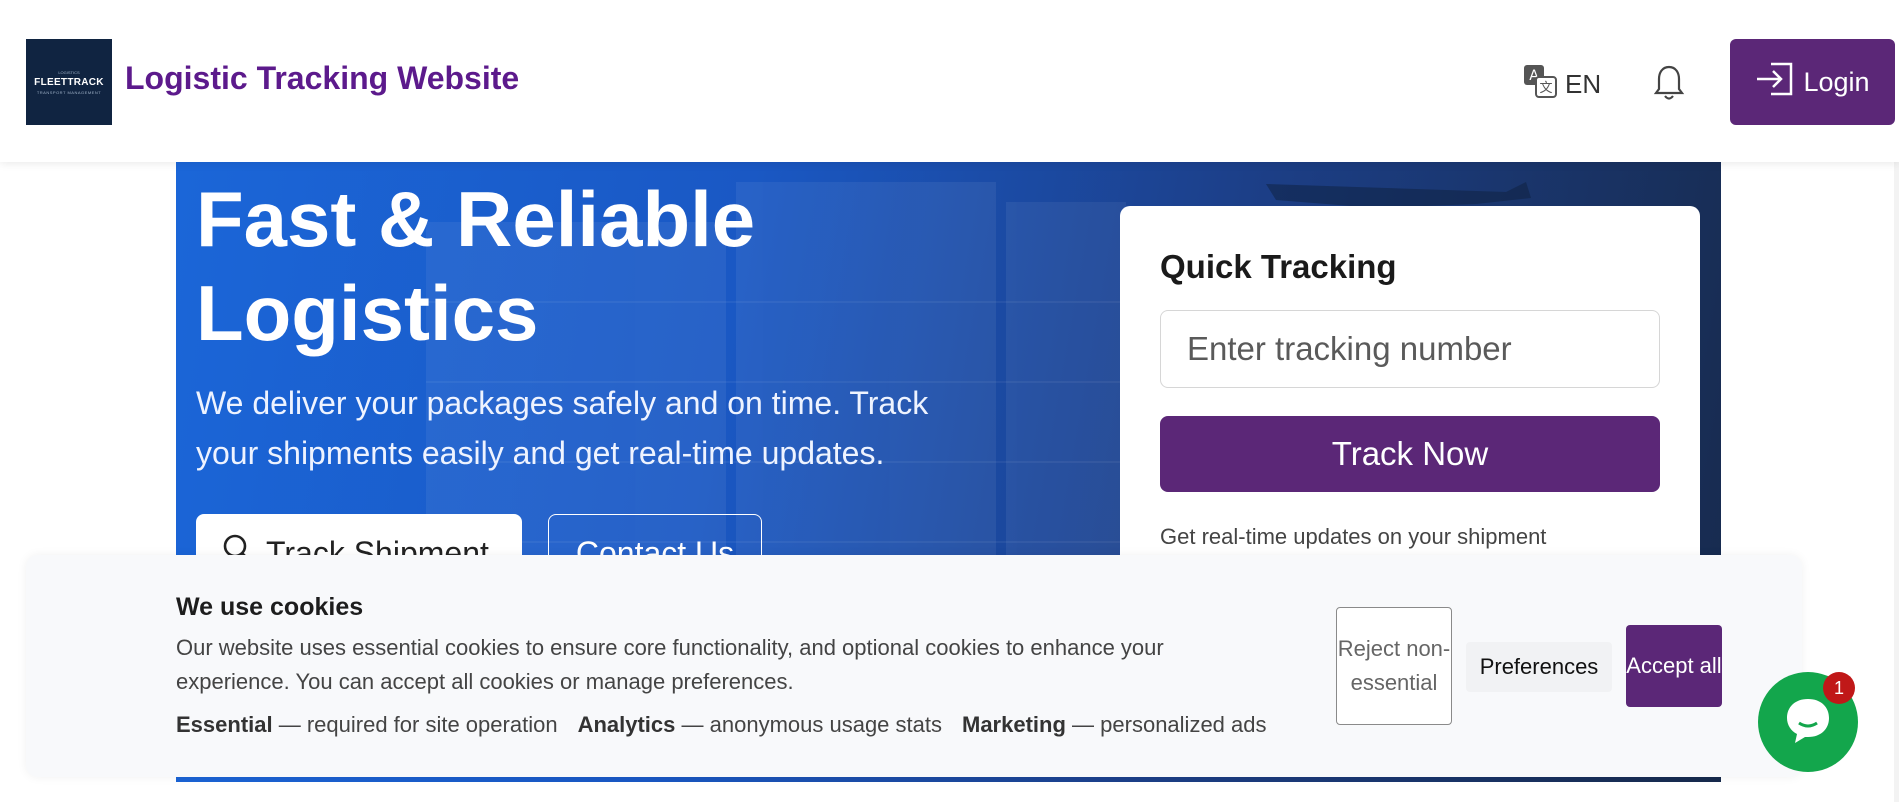  Describe the element at coordinates (69, 92) in the screenshot. I see `logo-sub-text: TRANSPORT MANAGEMENT` at that location.